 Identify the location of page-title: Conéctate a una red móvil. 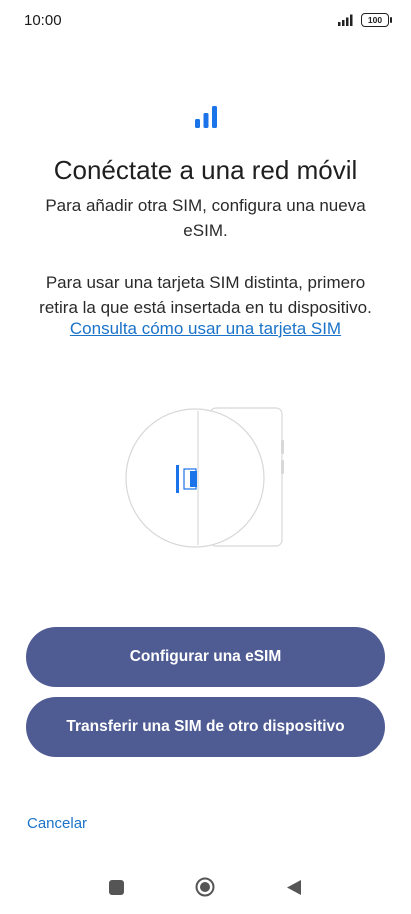
(205, 170).